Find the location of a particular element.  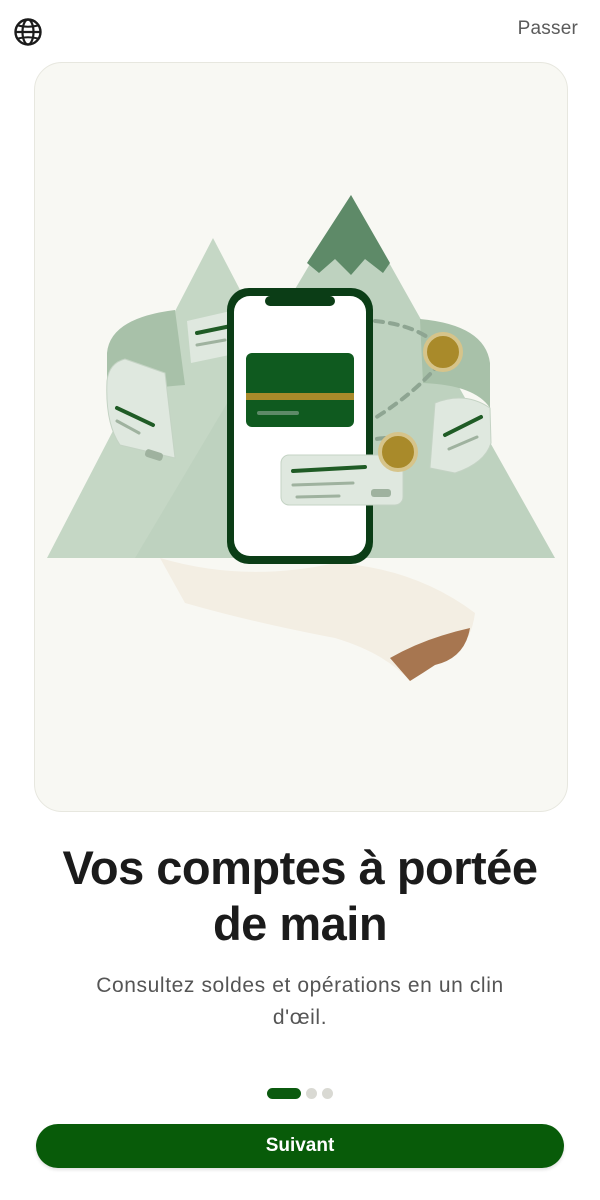

globe-icon is located at coordinates (28, 32).